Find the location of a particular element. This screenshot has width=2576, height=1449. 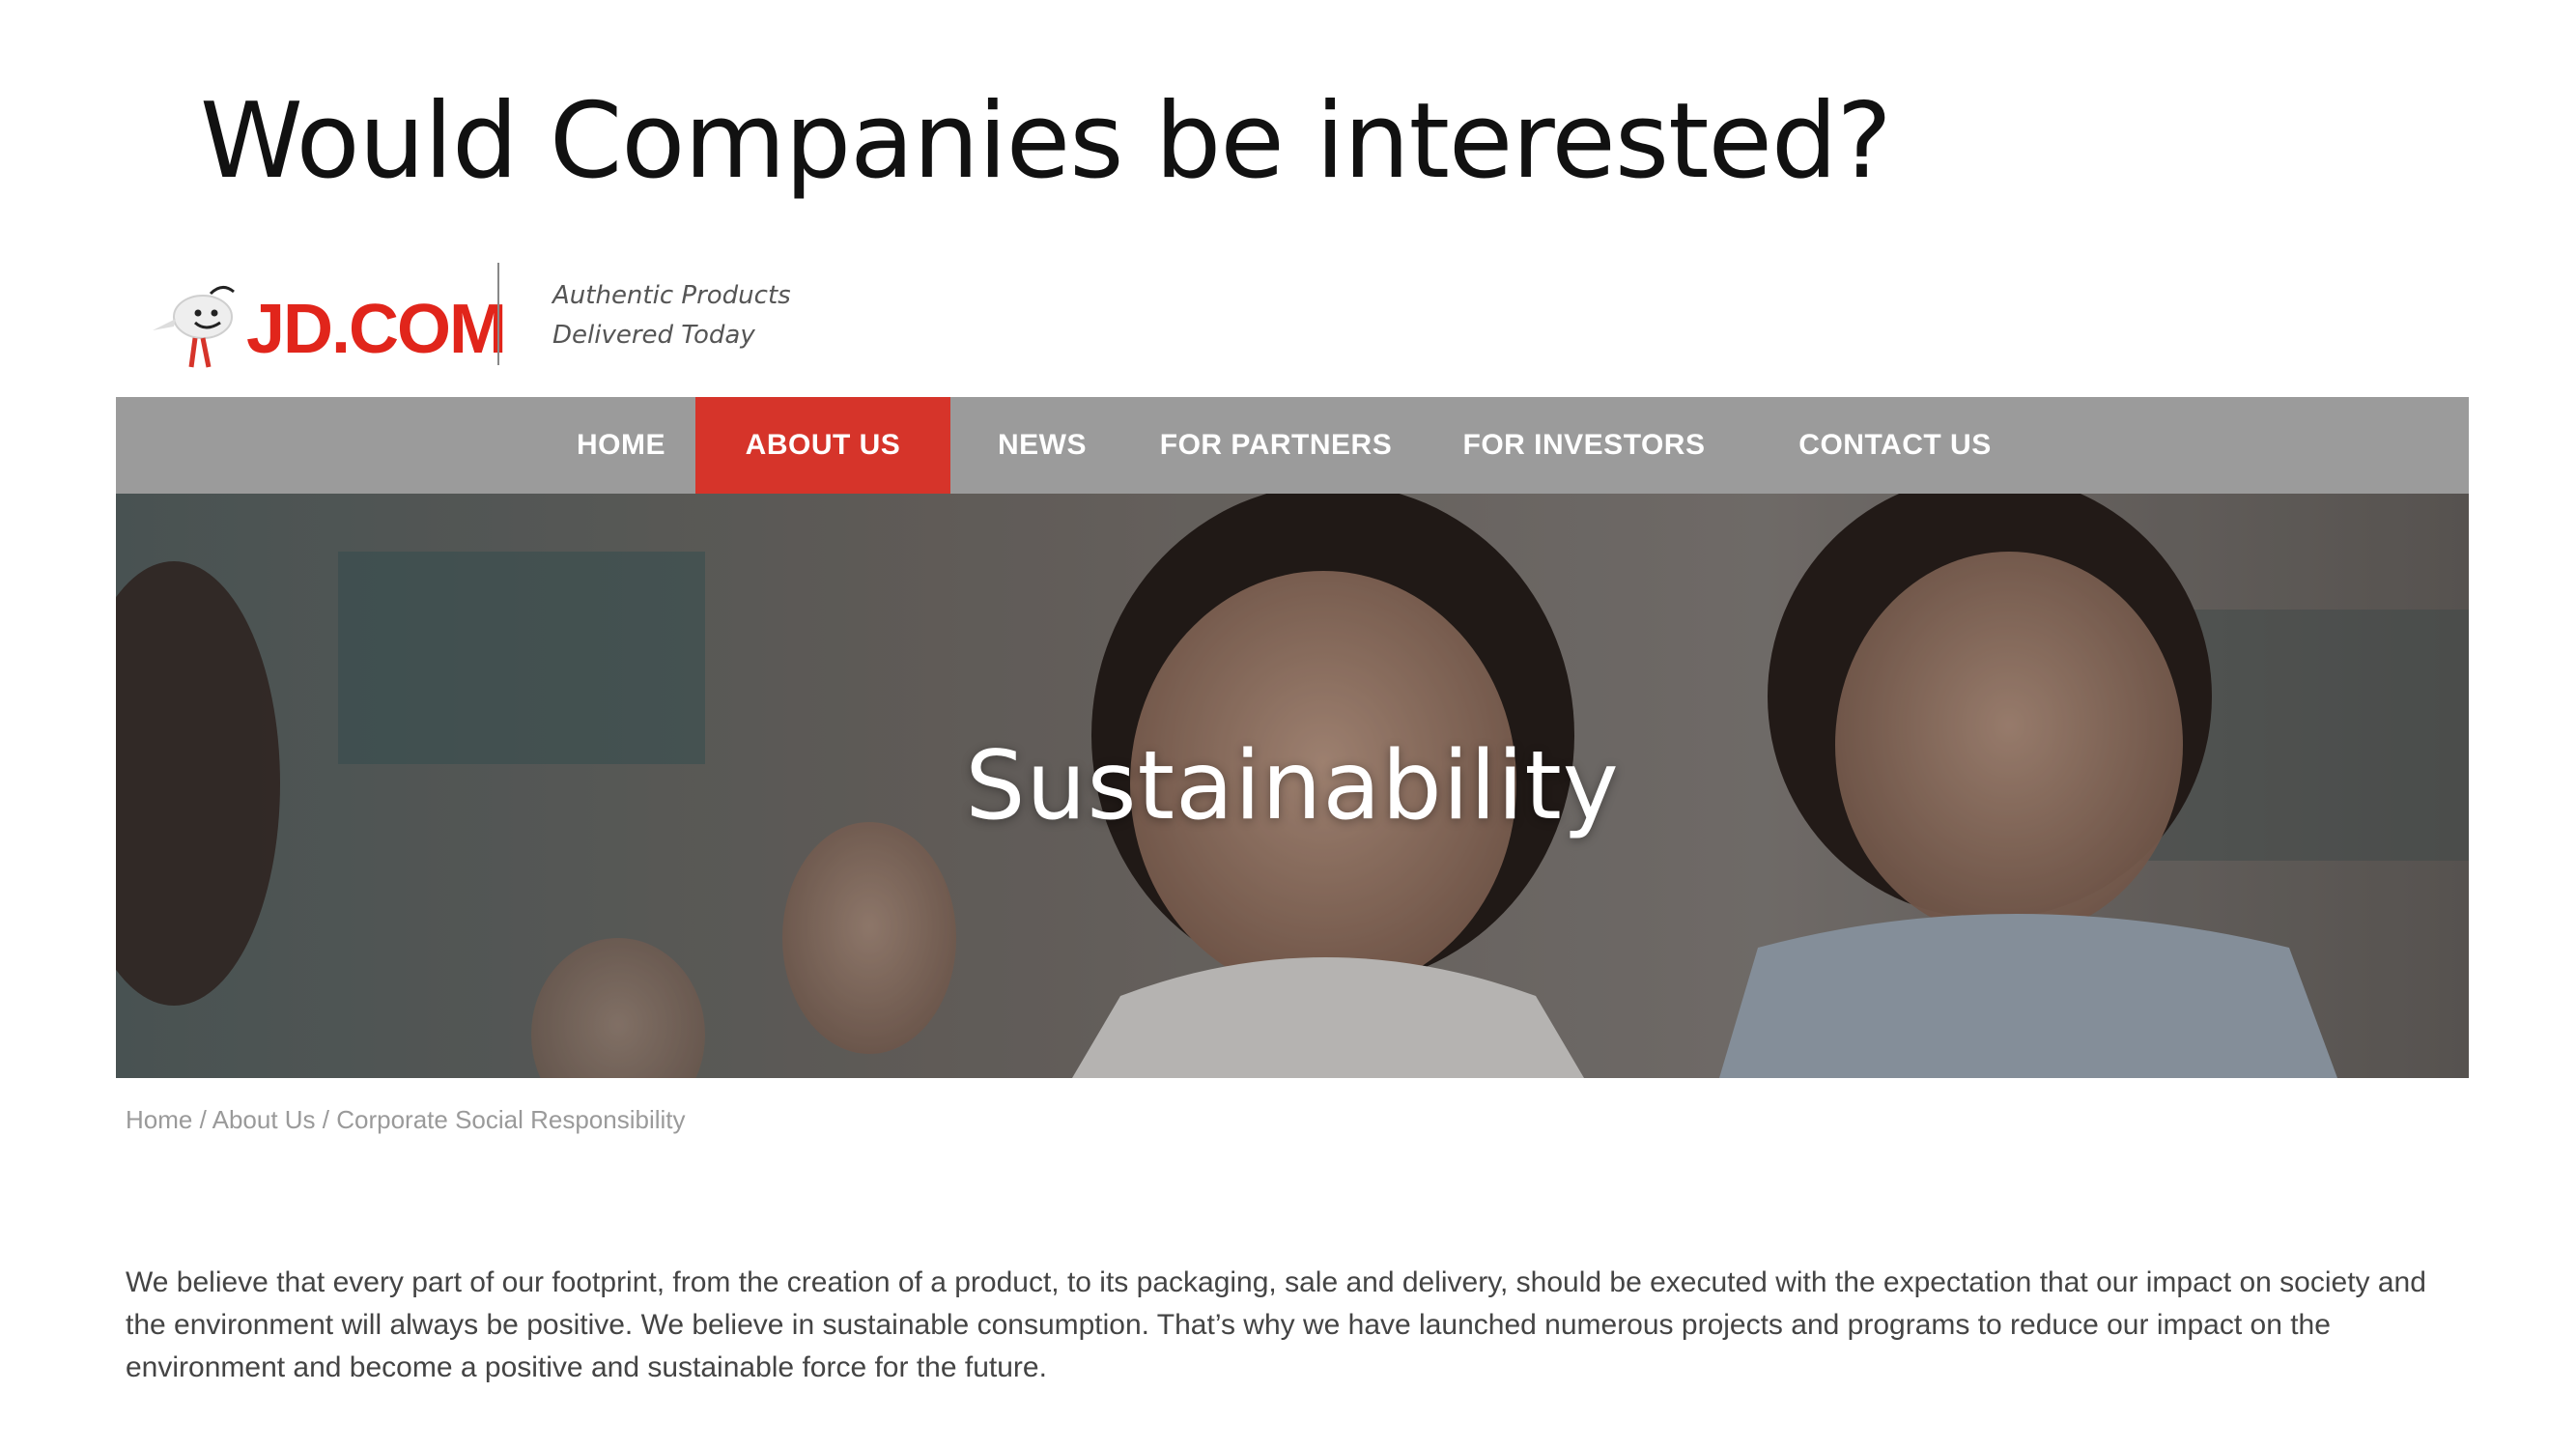

breadcrumb-about-us: About Us is located at coordinates (264, 1119).